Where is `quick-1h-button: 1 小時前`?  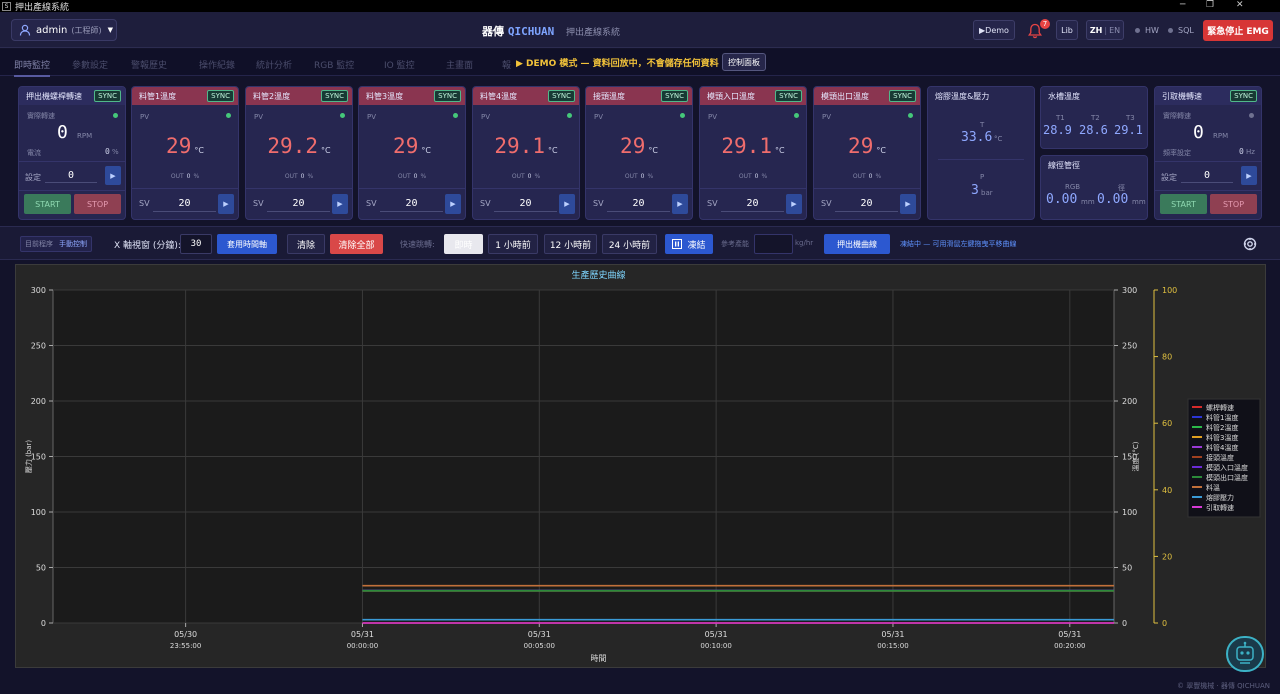
quick-1h-button: 1 小時前 is located at coordinates (513, 244).